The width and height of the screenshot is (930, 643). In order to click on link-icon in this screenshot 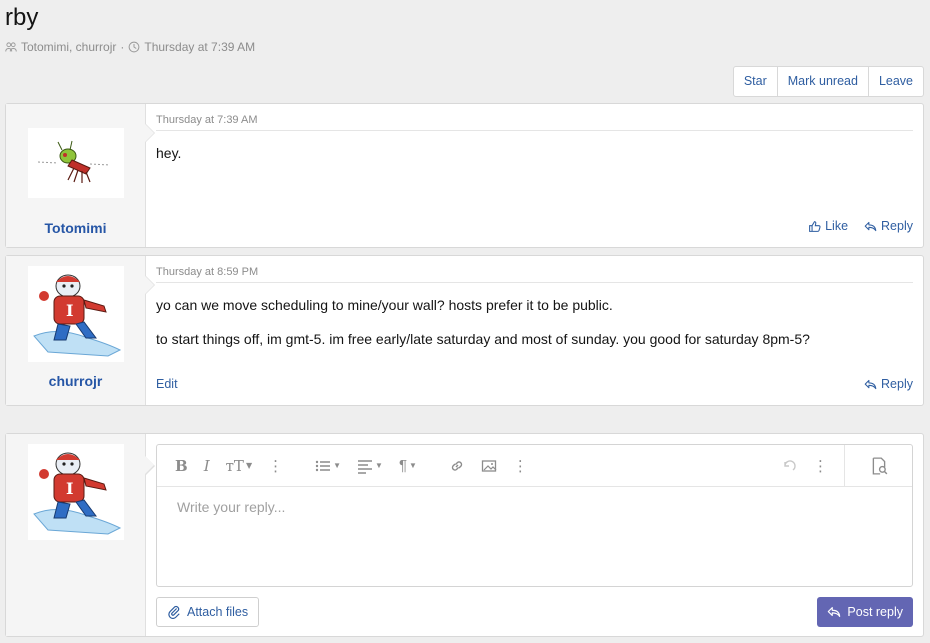, I will do `click(457, 466)`.